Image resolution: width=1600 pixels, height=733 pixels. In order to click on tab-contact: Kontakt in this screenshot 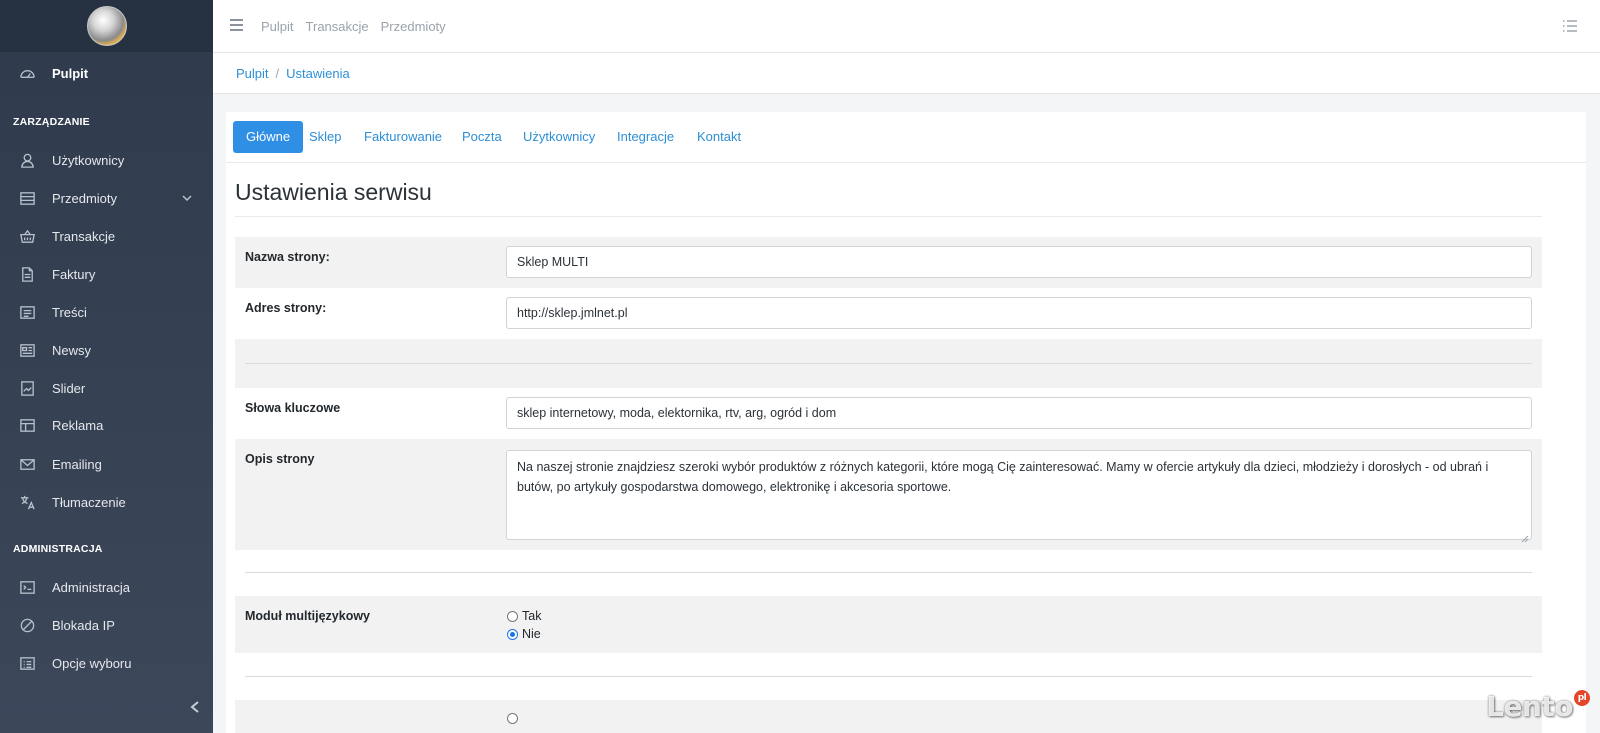, I will do `click(719, 137)`.